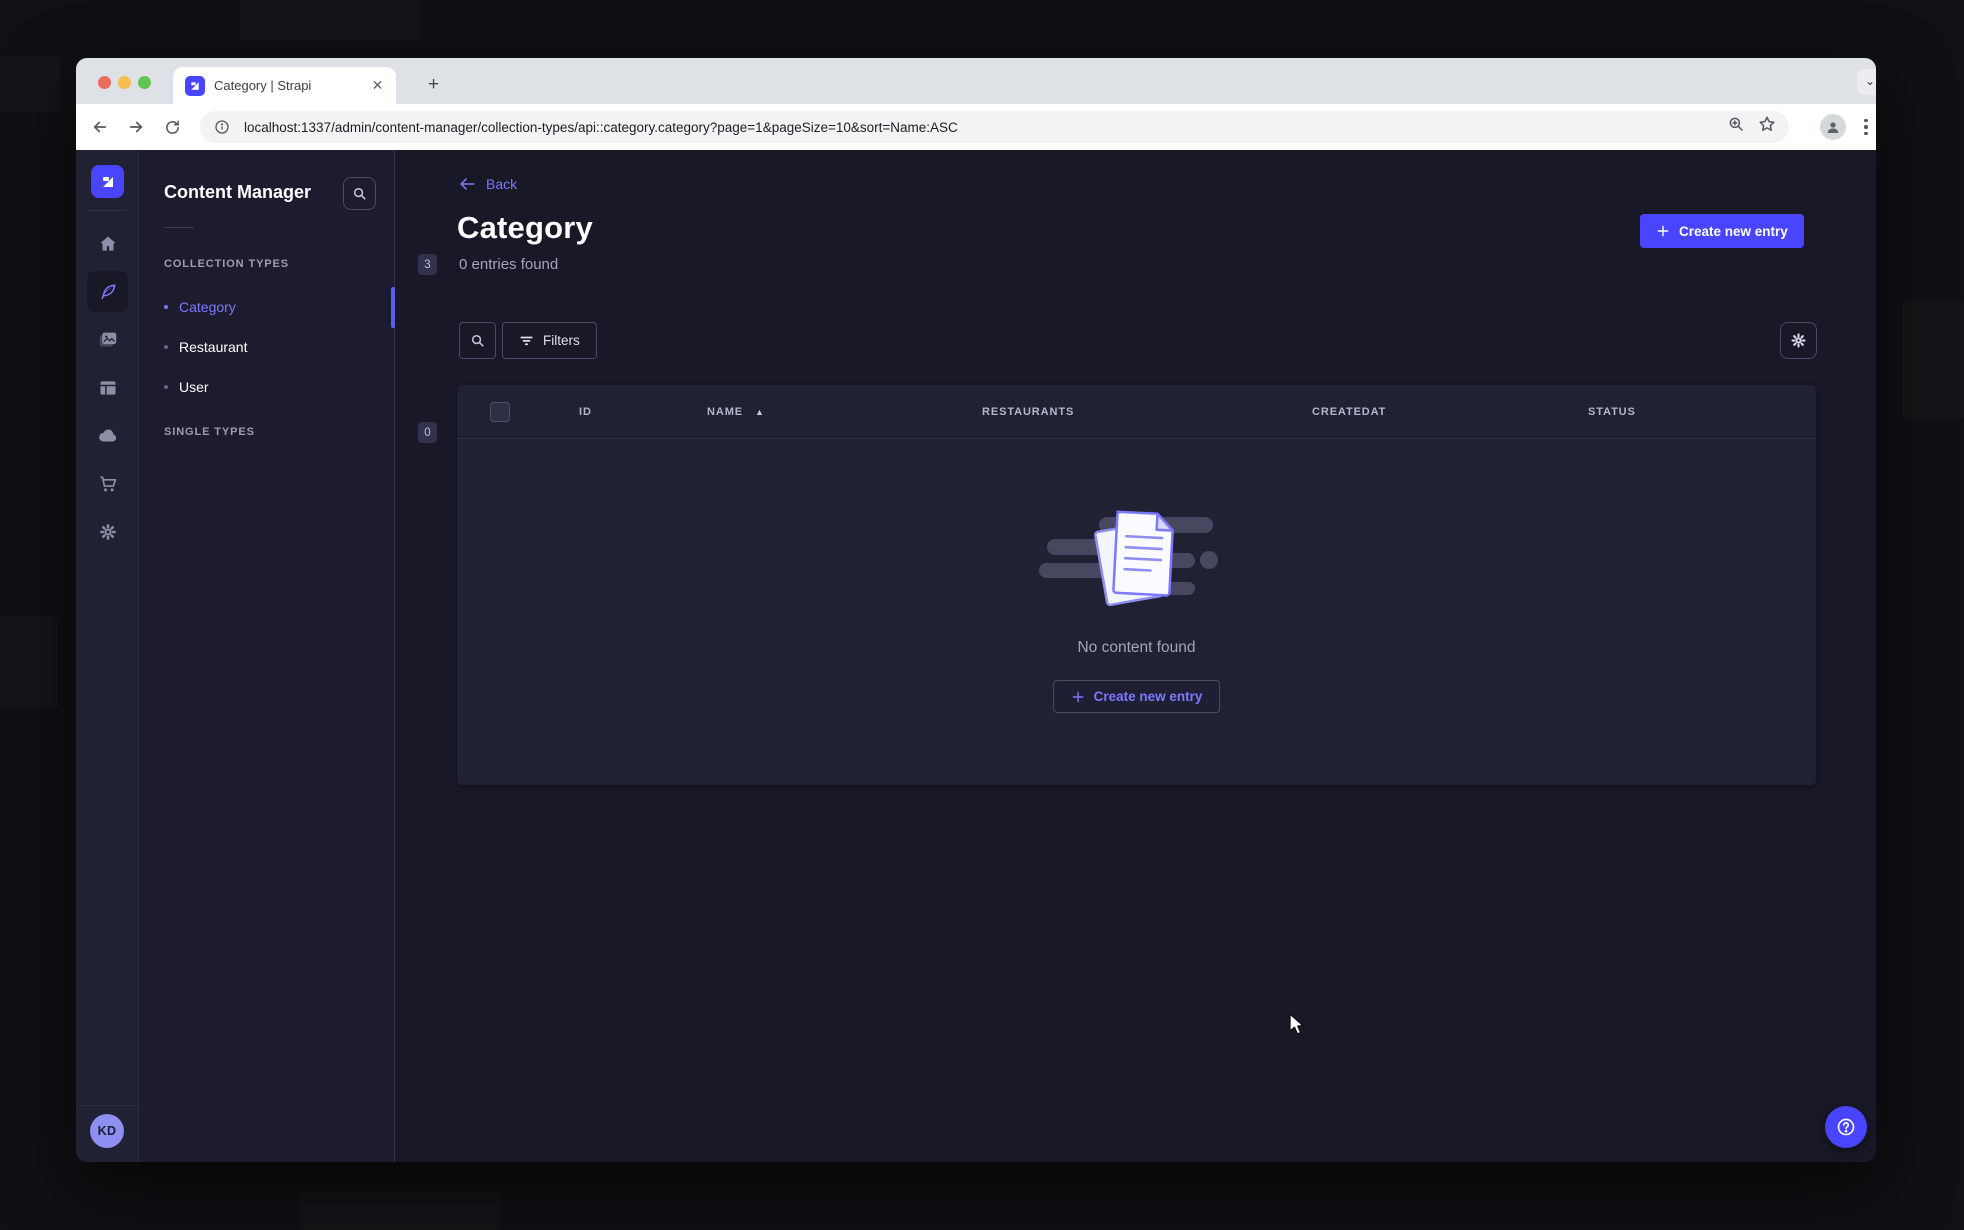 The width and height of the screenshot is (1964, 1230). I want to click on browser-tab-strip: Category | Strapi ✕ + ⌄, so click(976, 81).